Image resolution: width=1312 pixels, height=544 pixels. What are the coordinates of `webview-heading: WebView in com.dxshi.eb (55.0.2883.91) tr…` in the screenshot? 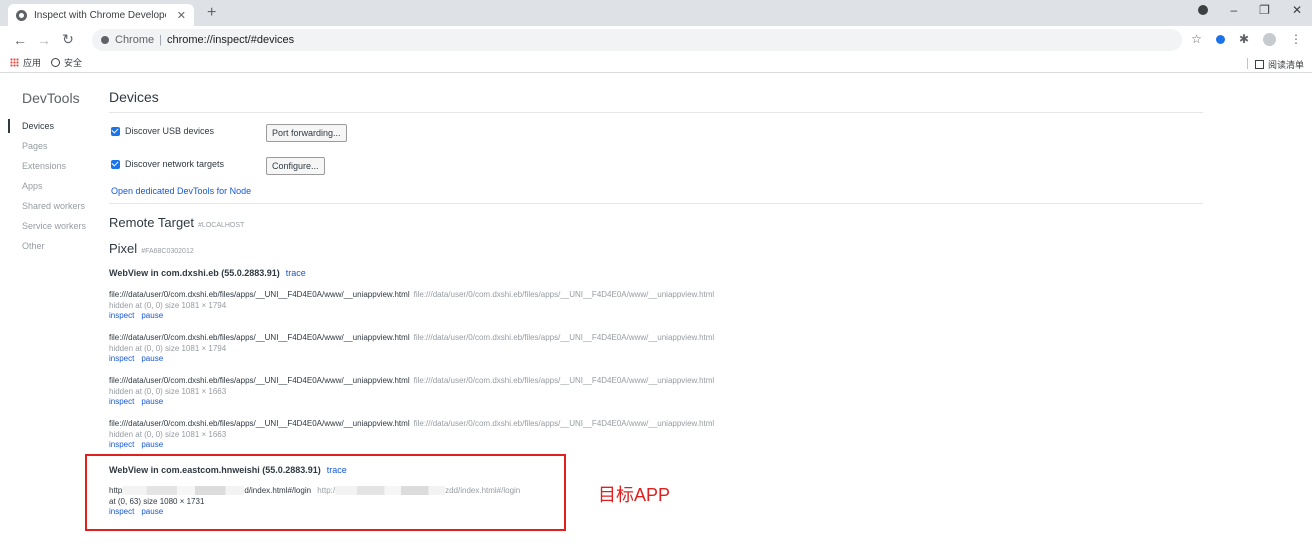 It's located at (207, 273).